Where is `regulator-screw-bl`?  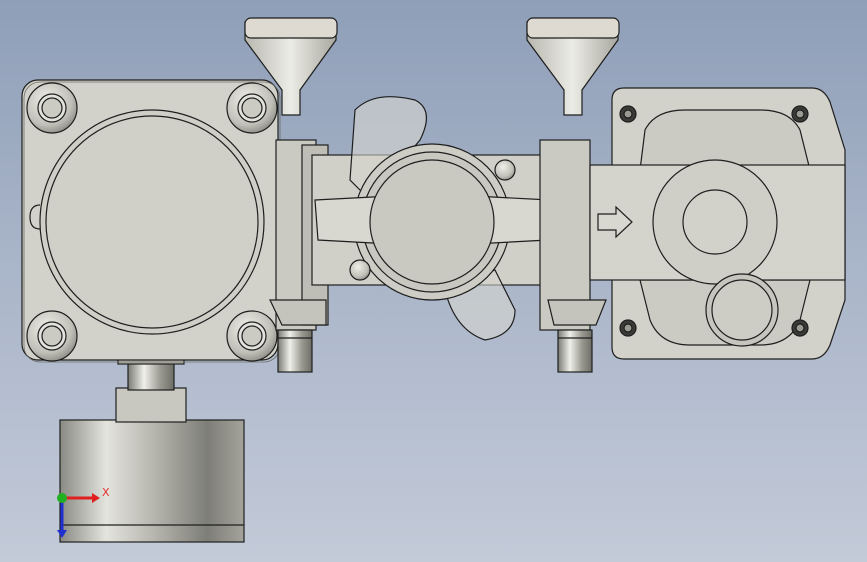
regulator-screw-bl is located at coordinates (628, 328).